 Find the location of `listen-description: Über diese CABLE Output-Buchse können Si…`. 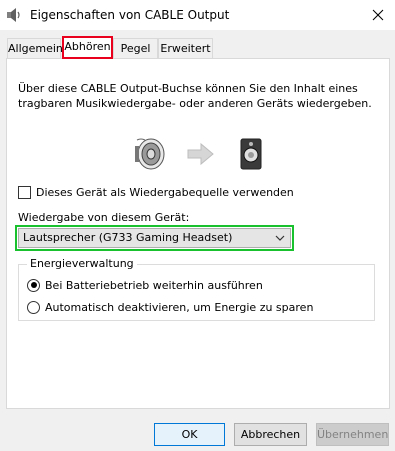

listen-description: Über diese CABLE Output-Buchse können Si… is located at coordinates (195, 96).